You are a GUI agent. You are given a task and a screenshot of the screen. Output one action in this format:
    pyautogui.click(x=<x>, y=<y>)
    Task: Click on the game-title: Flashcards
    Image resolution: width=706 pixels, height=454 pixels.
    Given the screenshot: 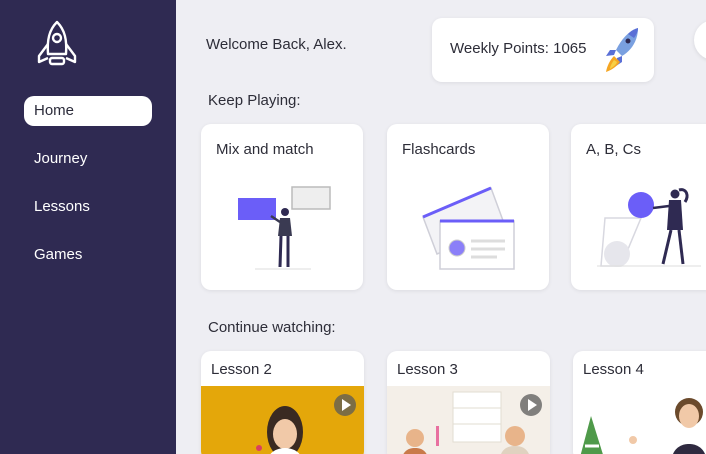 What is the action you would take?
    pyautogui.click(x=439, y=149)
    